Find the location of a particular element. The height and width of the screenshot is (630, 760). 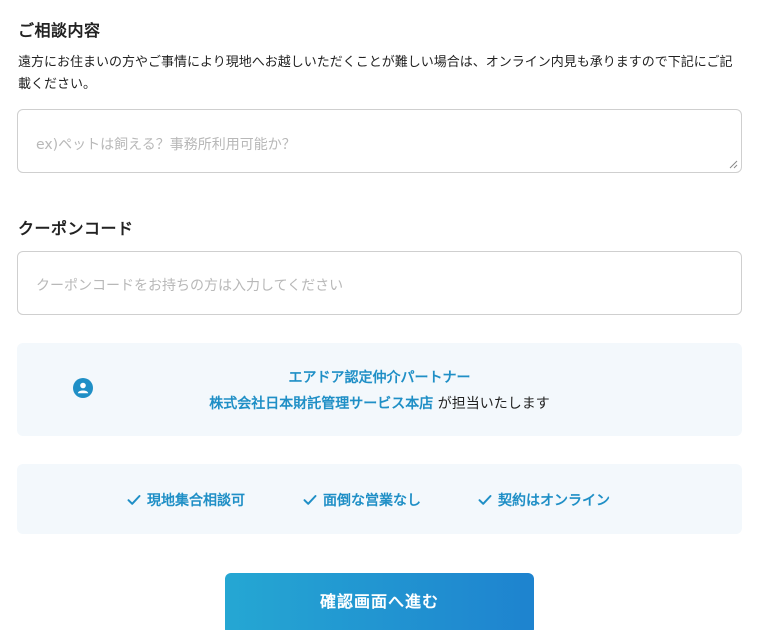

confirm-button: 確認画面へ進む is located at coordinates (379, 601).